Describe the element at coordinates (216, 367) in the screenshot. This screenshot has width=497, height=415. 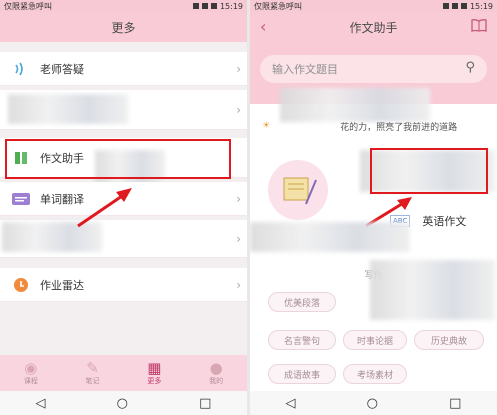
I see `user-icon: ●` at that location.